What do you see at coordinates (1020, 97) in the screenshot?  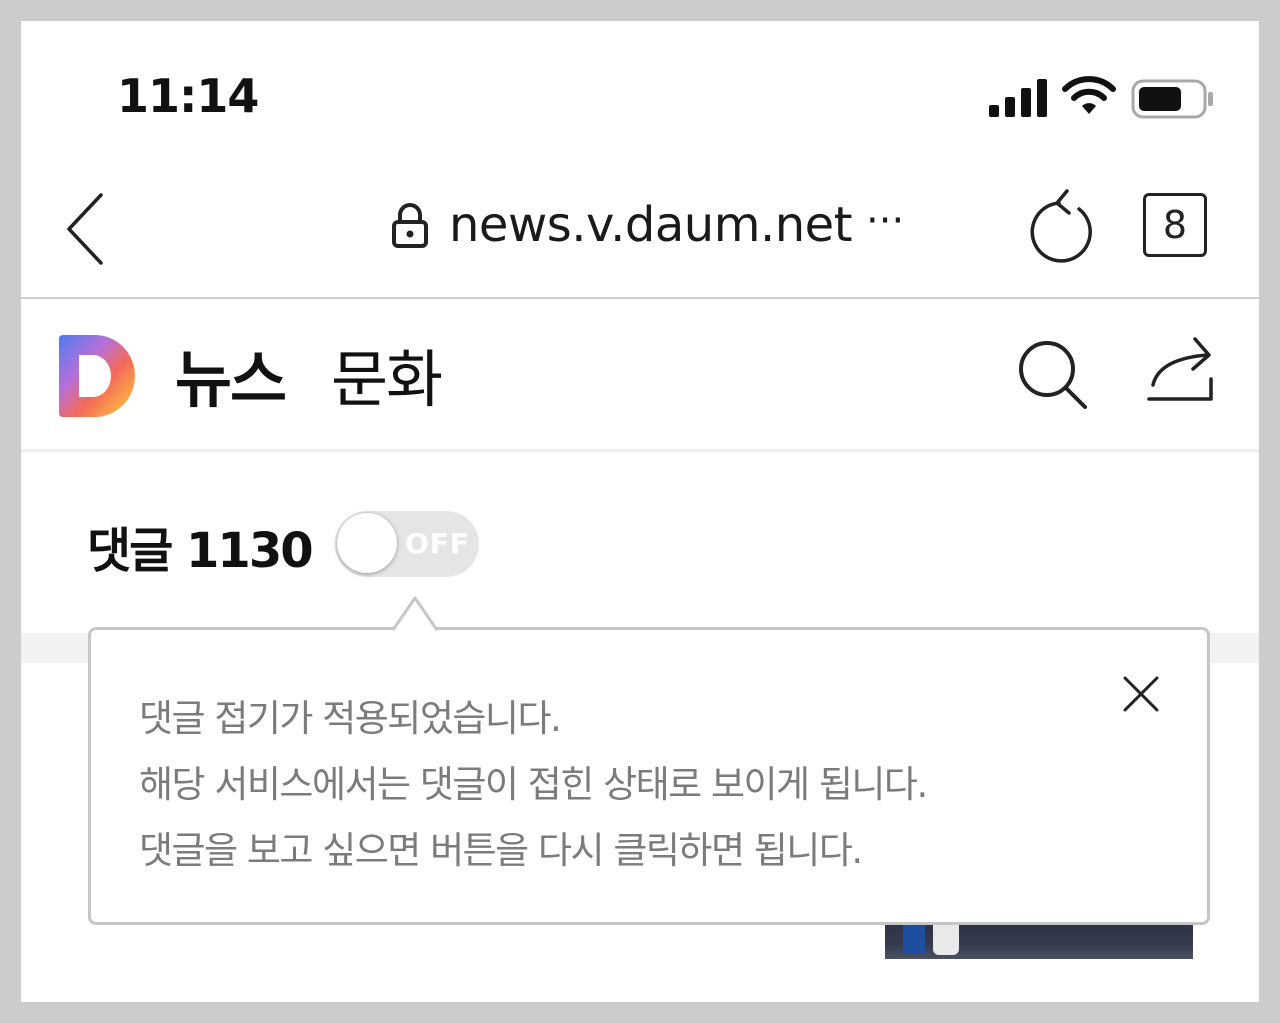 I see `cellular-signal-icon` at bounding box center [1020, 97].